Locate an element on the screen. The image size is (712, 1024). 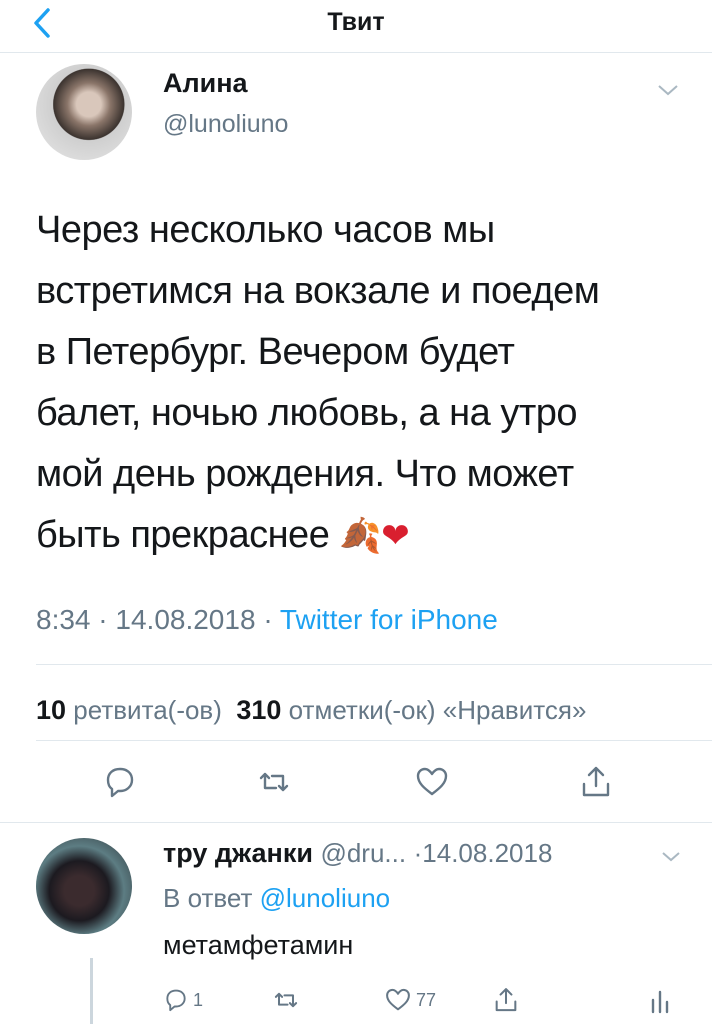
tweet-meta: 8:34 · 14.08.2018 · Twitter for iPhone is located at coordinates (267, 620).